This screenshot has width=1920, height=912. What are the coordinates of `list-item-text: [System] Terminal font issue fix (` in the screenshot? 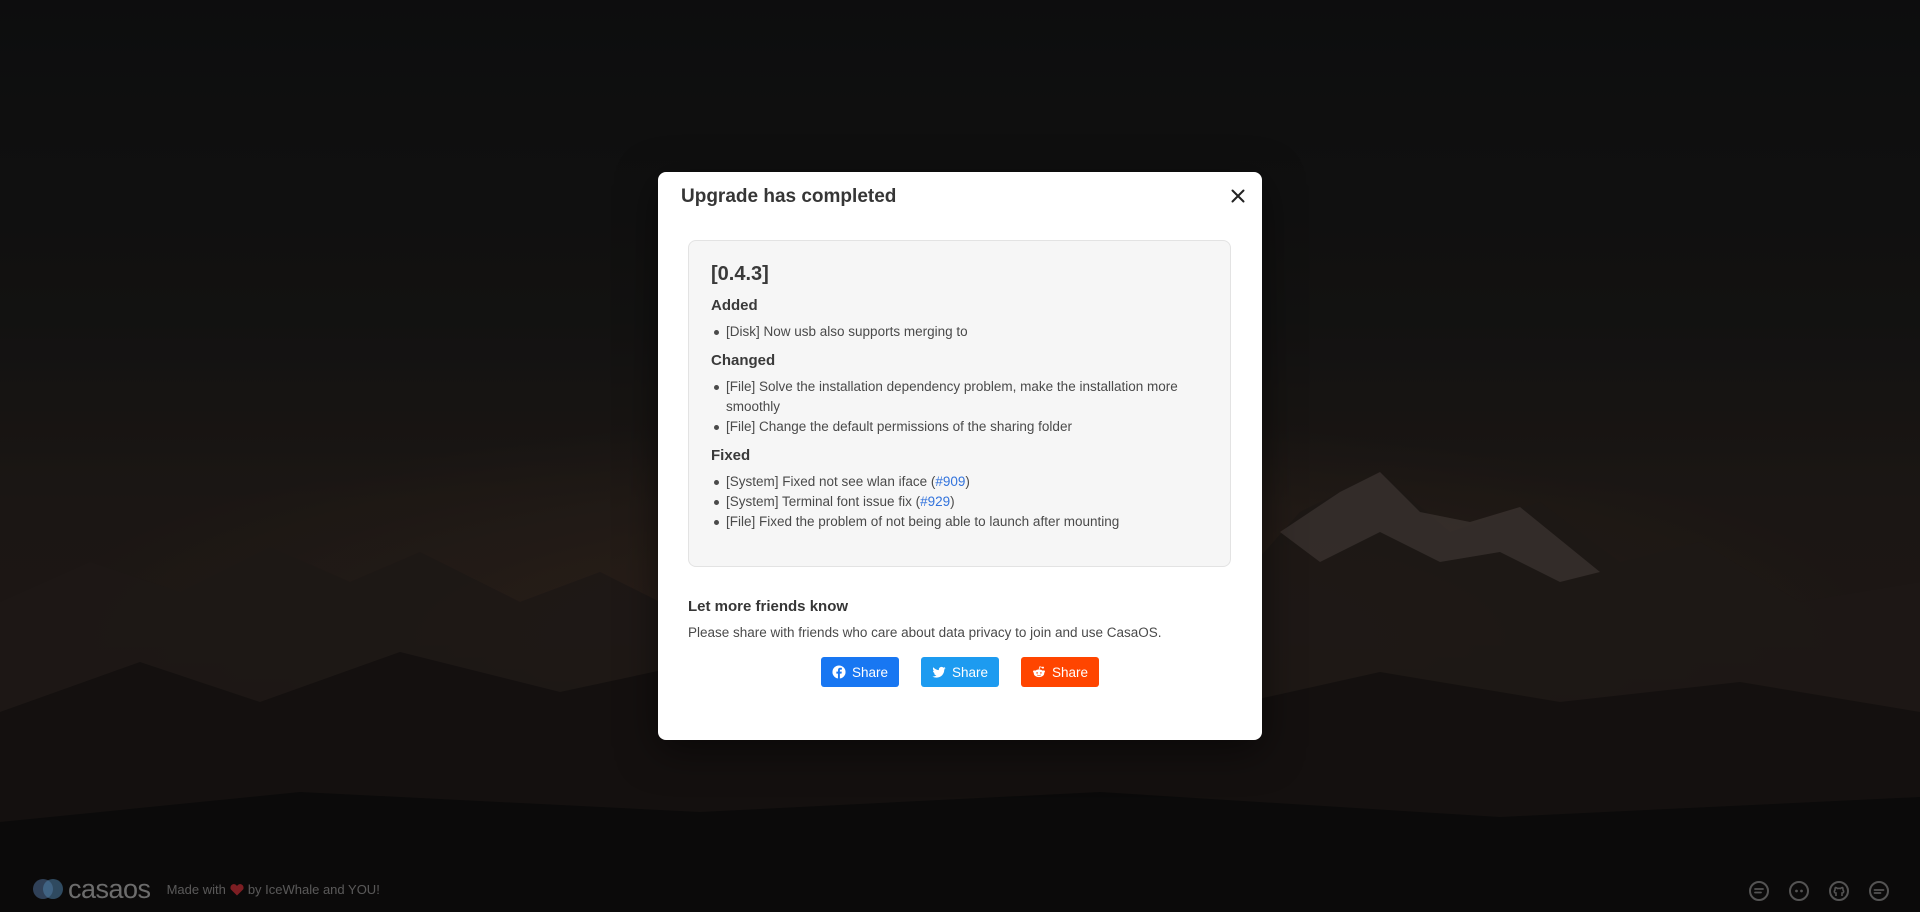 It's located at (823, 501).